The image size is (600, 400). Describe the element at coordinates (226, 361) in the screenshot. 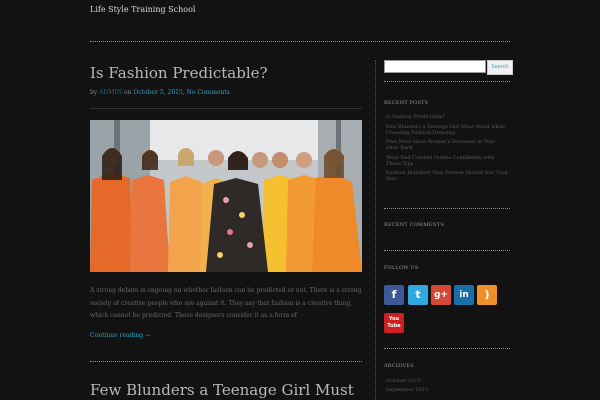

I see `post-divider` at that location.